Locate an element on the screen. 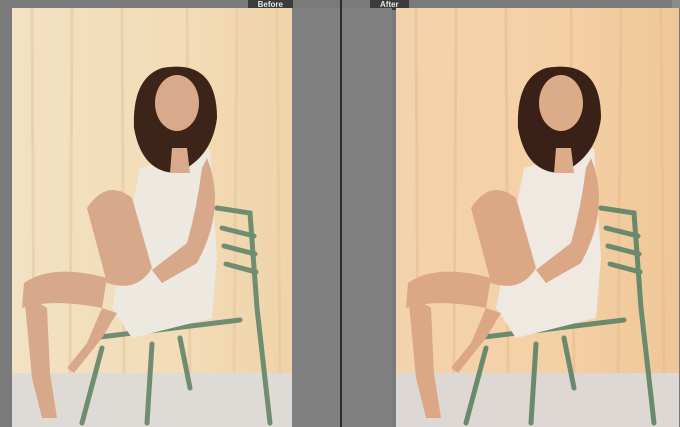 Image resolution: width=680 pixels, height=427 pixels. corner-control is located at coordinates (676, 4).